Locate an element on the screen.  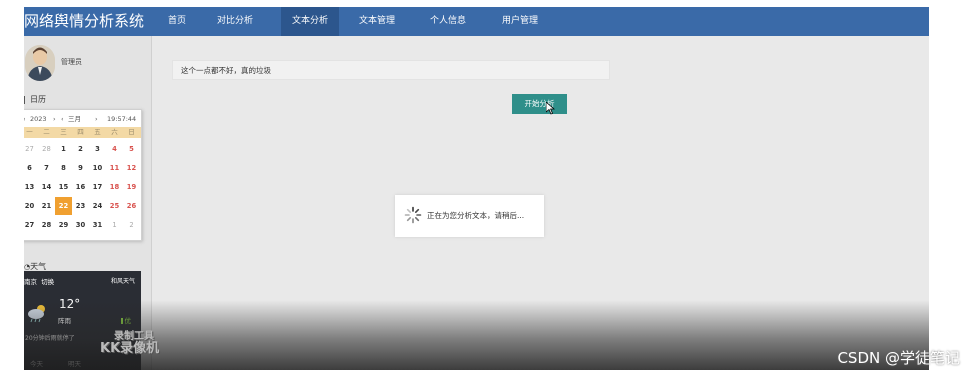
calendar-day: 7 is located at coordinates (46, 168).